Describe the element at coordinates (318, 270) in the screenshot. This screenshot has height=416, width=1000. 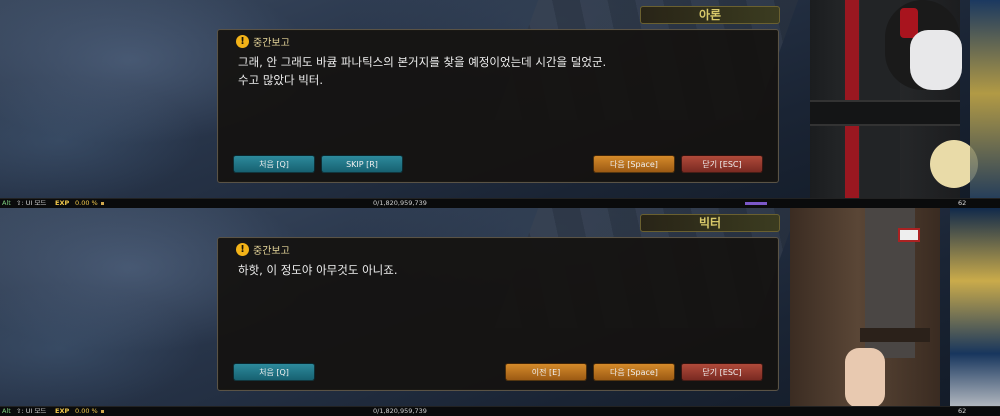
I see `dialogue-line: 하핫, 이 정도야 아무것도 아니죠.` at that location.